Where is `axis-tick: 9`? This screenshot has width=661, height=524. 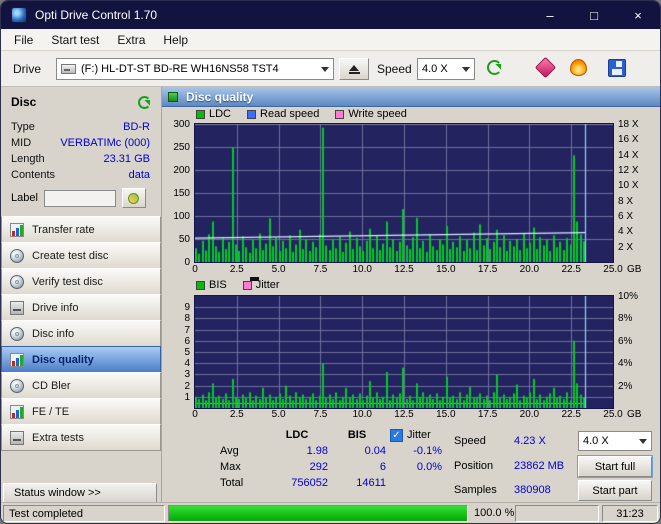
axis-tick: 9 is located at coordinates (187, 308).